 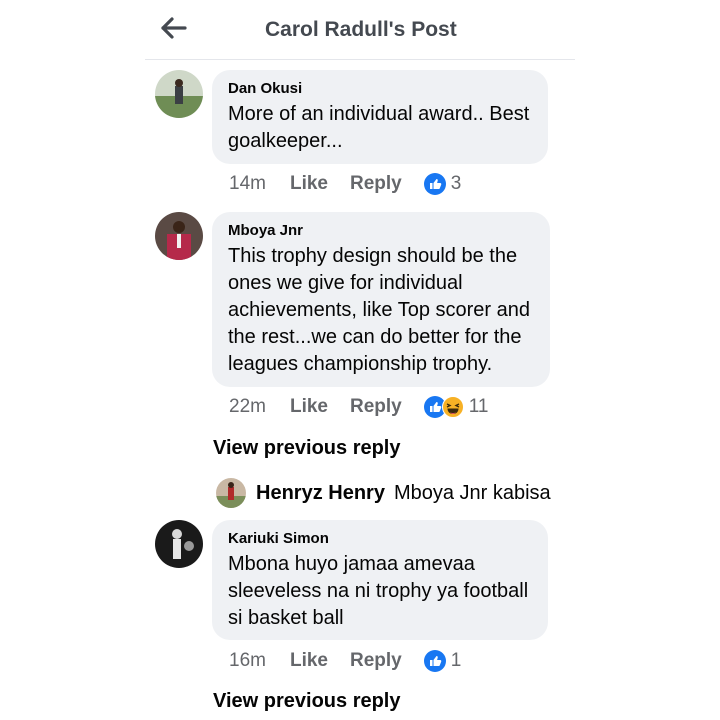 What do you see at coordinates (379, 114) in the screenshot?
I see `comment-line: More of an individual award.. Best` at bounding box center [379, 114].